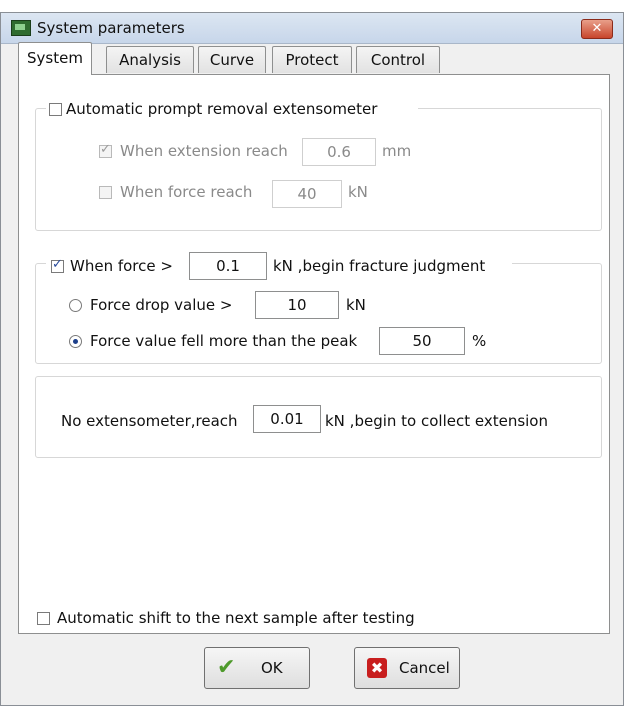 The height and width of the screenshot is (706, 626). I want to click on peak-drop-label: Force value fell more than the peak, so click(224, 341).